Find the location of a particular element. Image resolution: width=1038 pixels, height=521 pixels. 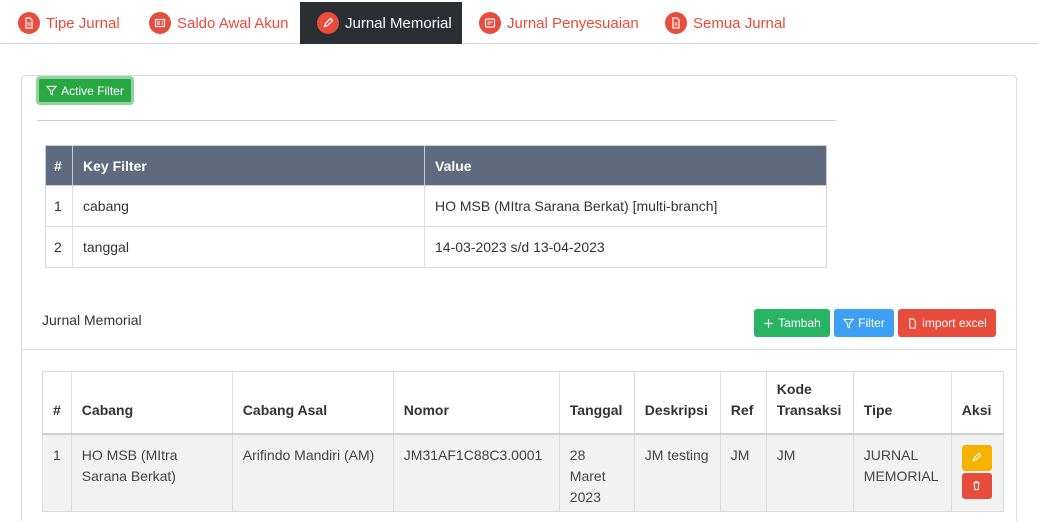

column-header: Kode Transaksi is located at coordinates (809, 403).